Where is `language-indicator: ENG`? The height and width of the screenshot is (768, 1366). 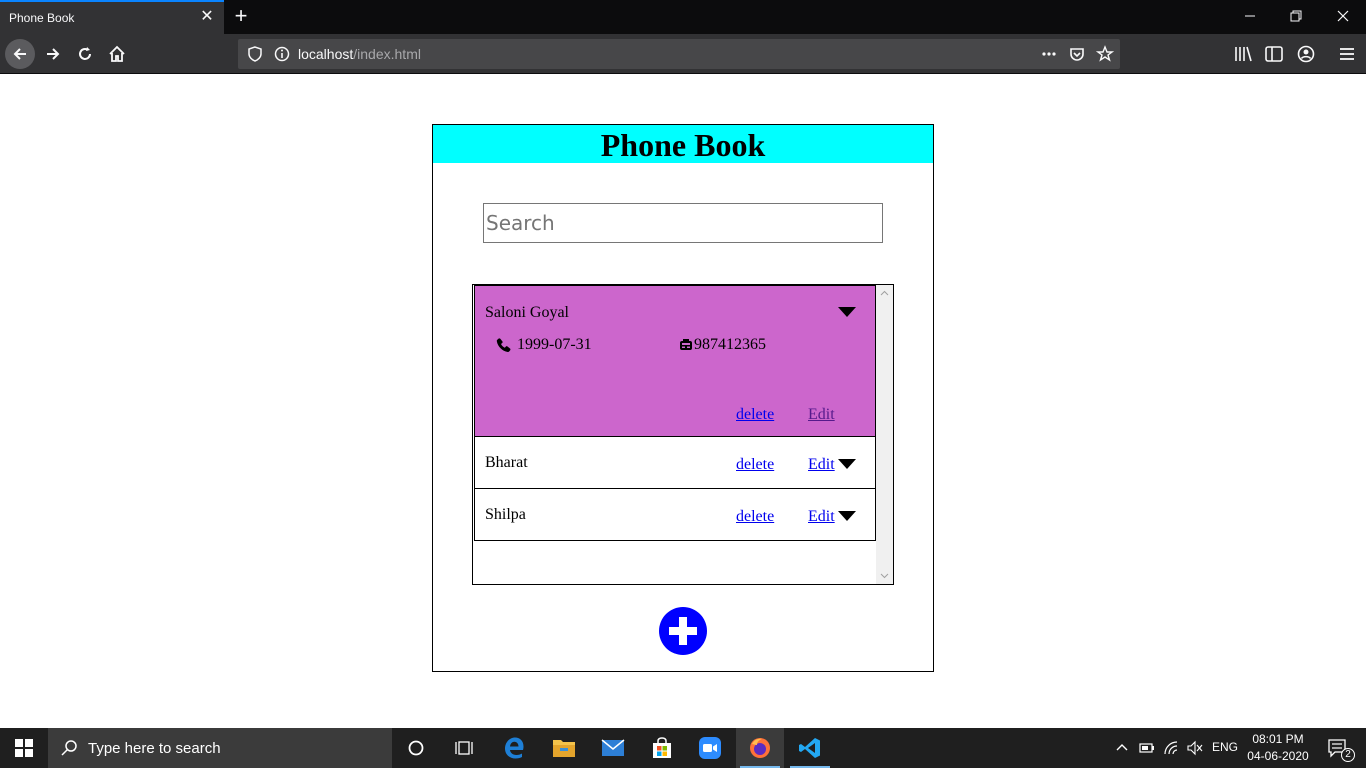 language-indicator: ENG is located at coordinates (1225, 748).